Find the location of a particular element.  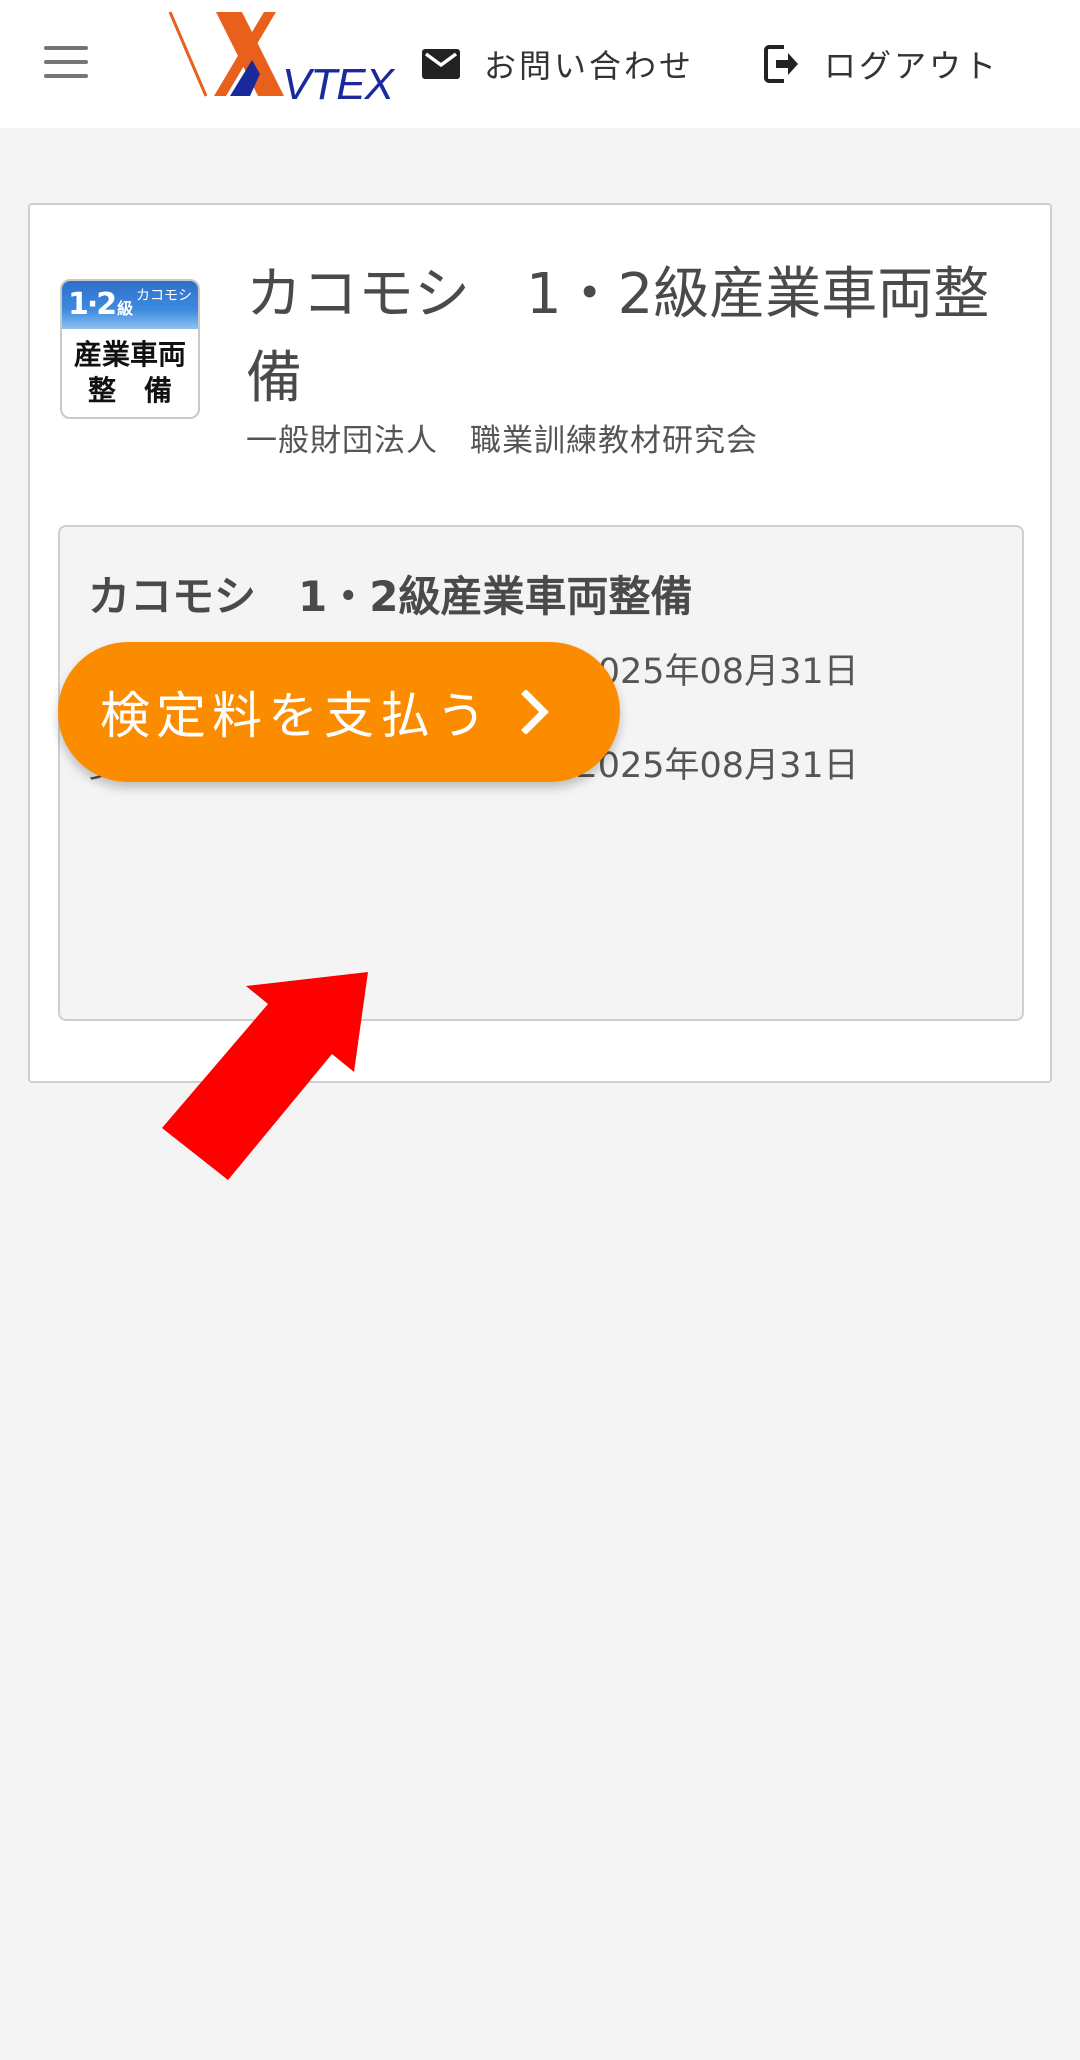

annotation-arrow-icon is located at coordinates (265, 1076).